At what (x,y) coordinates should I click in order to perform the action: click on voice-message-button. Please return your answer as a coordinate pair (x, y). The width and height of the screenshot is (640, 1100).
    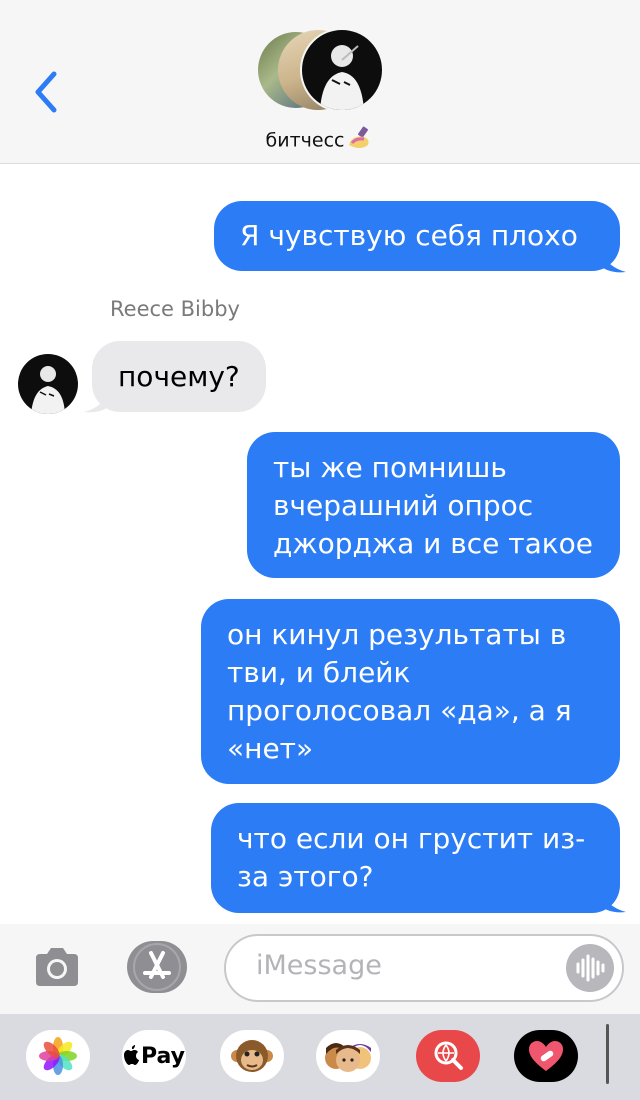
    Looking at the image, I should click on (590, 968).